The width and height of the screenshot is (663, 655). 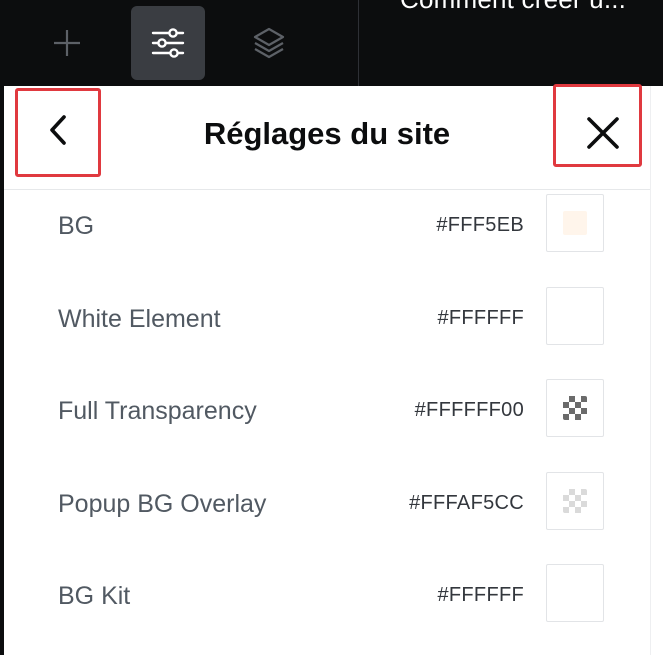 I want to click on color-row-bg-kit: BG Kit #FFFFFF, so click(x=327, y=606).